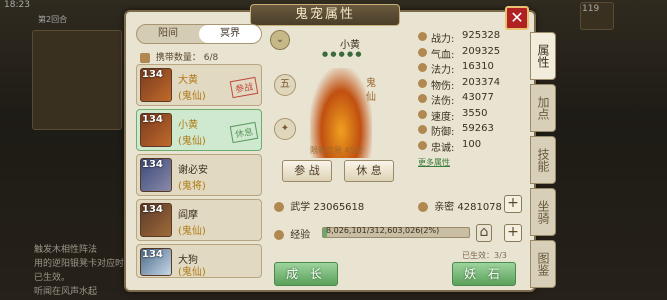 The width and height of the screenshot is (667, 300). Describe the element at coordinates (422, 36) in the screenshot. I see `power-icon` at that location.